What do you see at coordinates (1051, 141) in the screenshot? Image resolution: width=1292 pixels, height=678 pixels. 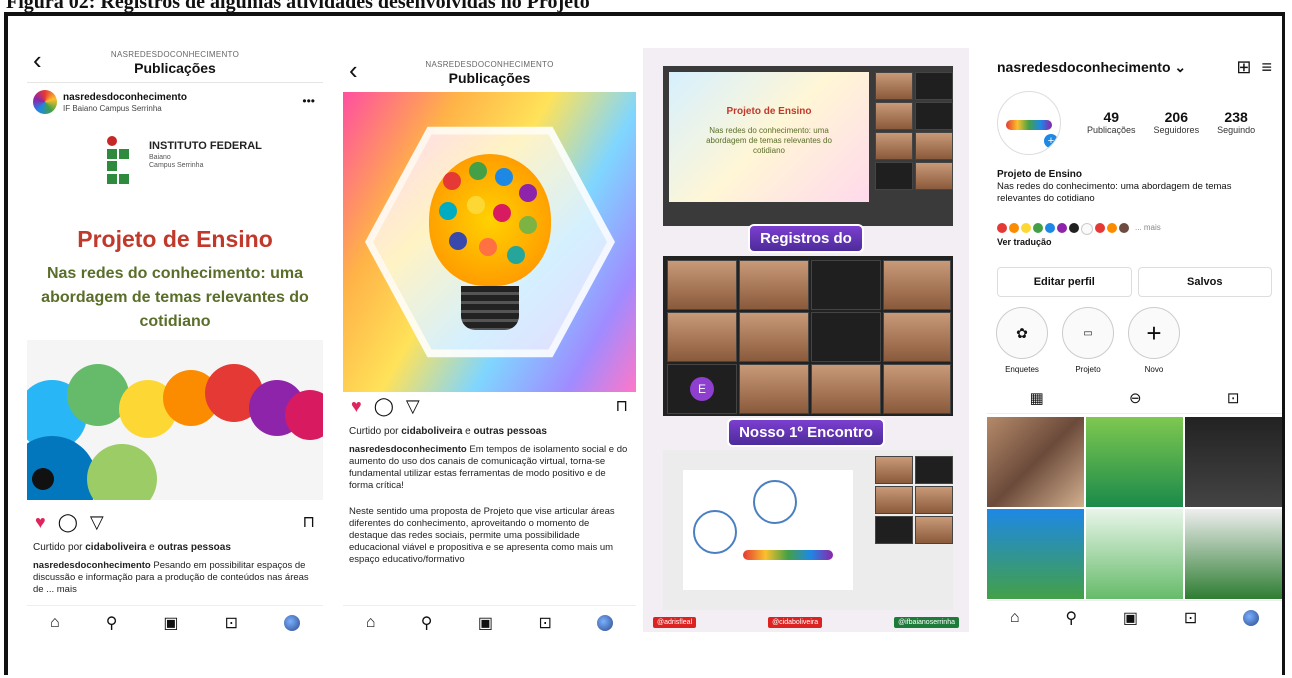 I see `add-story-icon: +` at bounding box center [1051, 141].